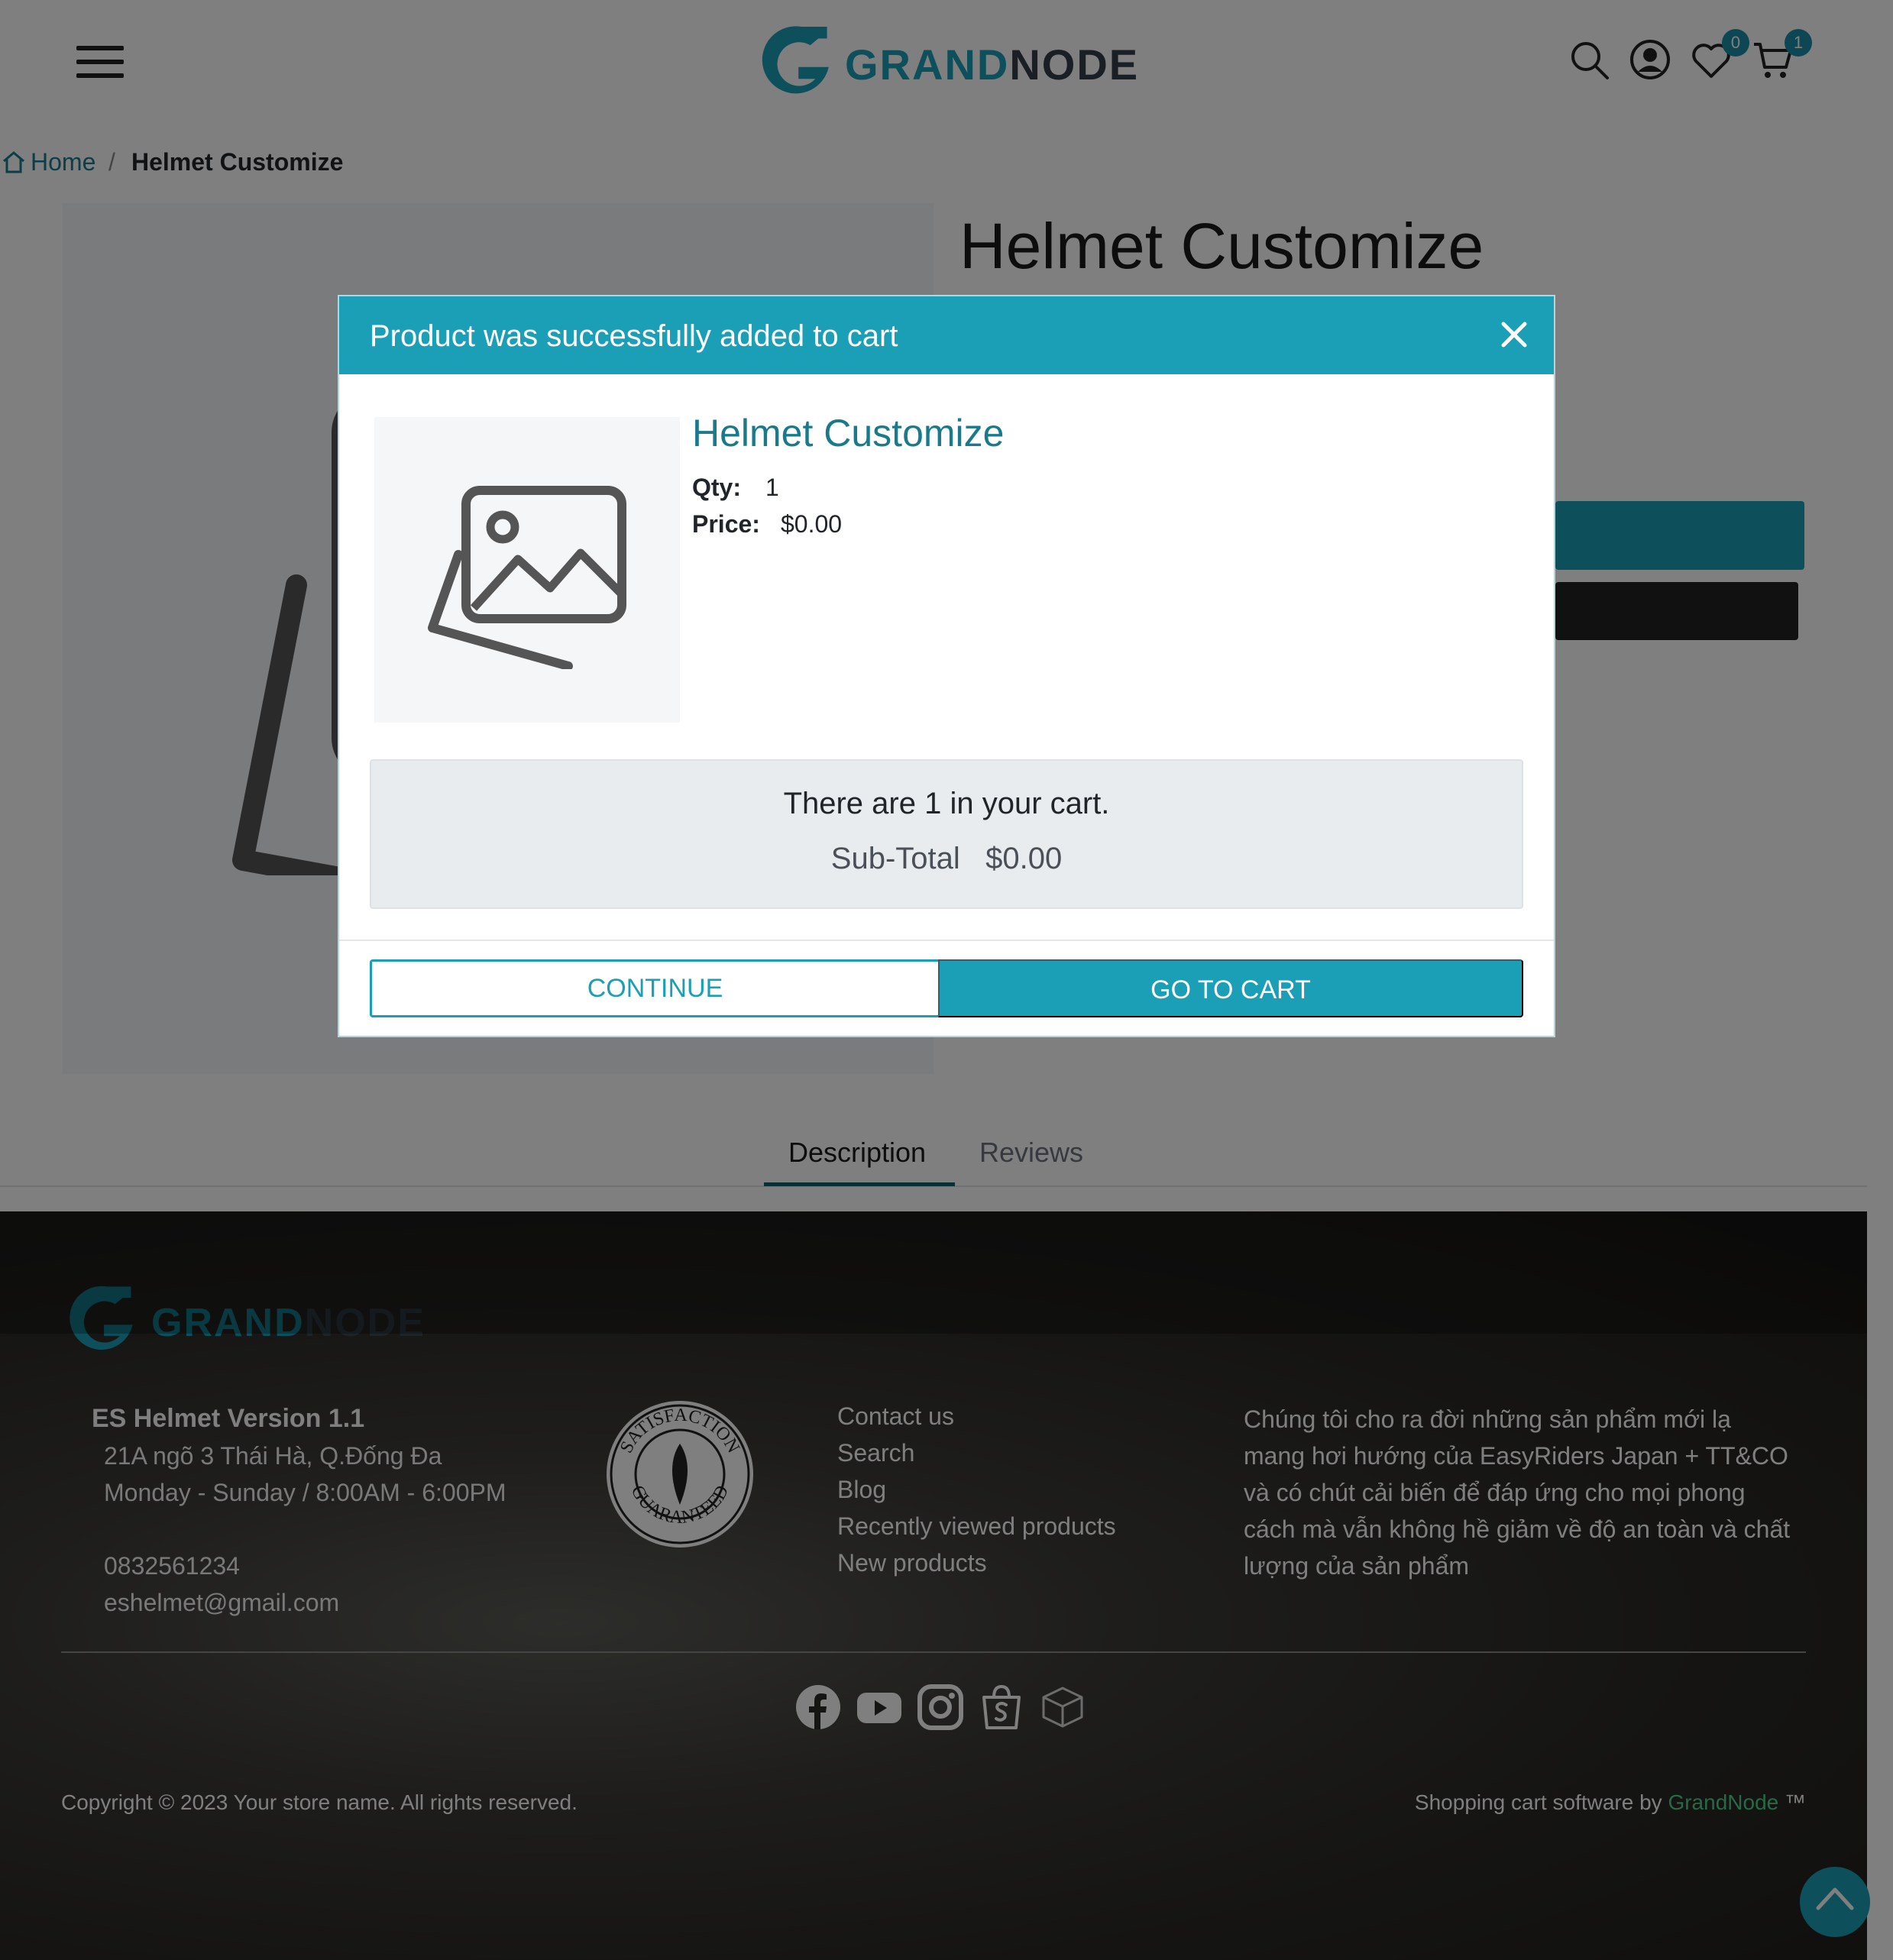  Describe the element at coordinates (812, 524) in the screenshot. I see `price-value: $0.00` at that location.